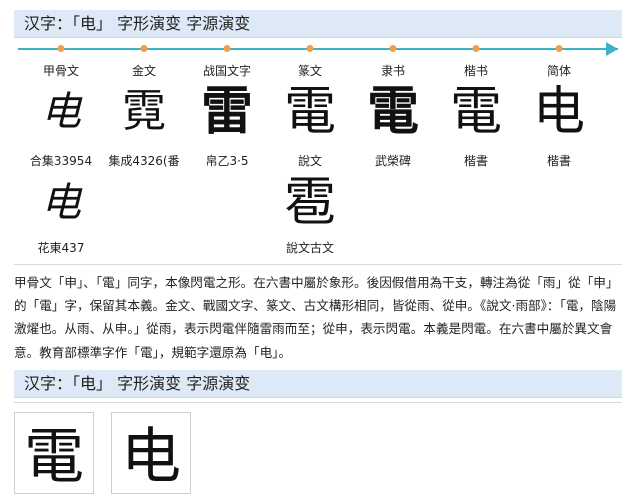 Image resolution: width=640 pixels, height=494 pixels. I want to click on source-label: 說文古文, so click(310, 248).